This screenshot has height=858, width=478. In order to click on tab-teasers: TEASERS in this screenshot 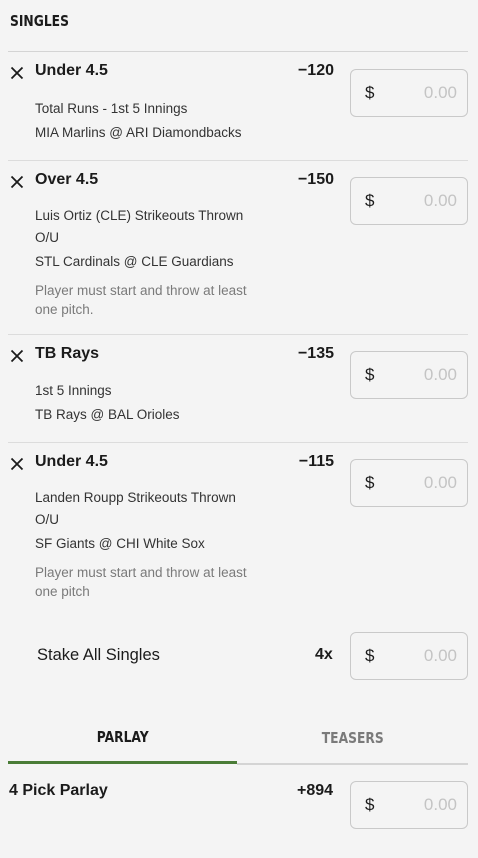, I will do `click(352, 738)`.